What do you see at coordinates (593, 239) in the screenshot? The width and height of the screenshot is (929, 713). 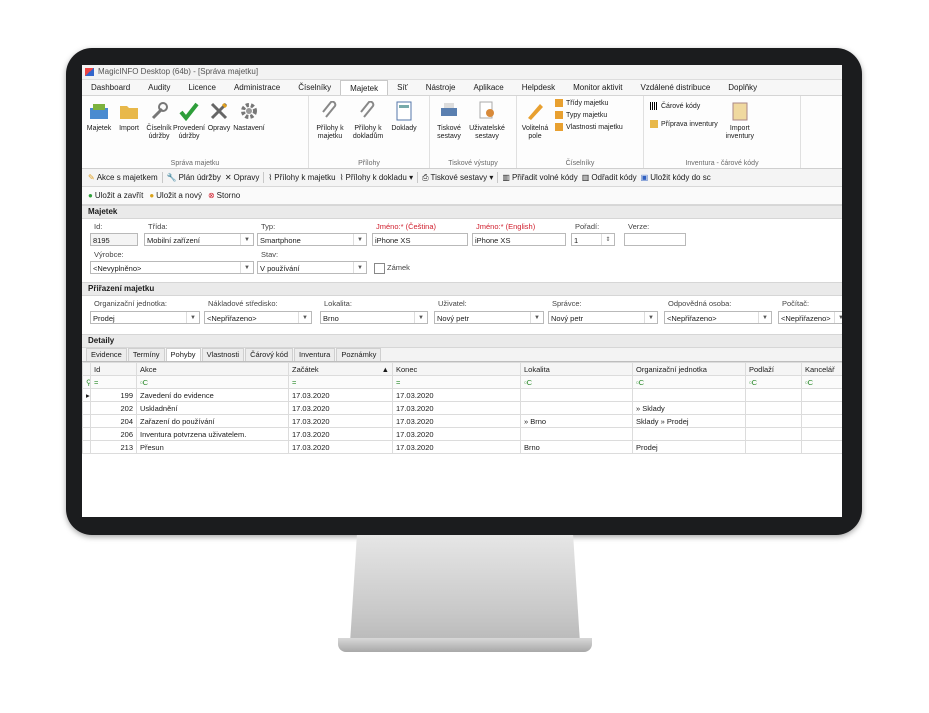 I see `poradi-stepper: 1 ⇕` at bounding box center [593, 239].